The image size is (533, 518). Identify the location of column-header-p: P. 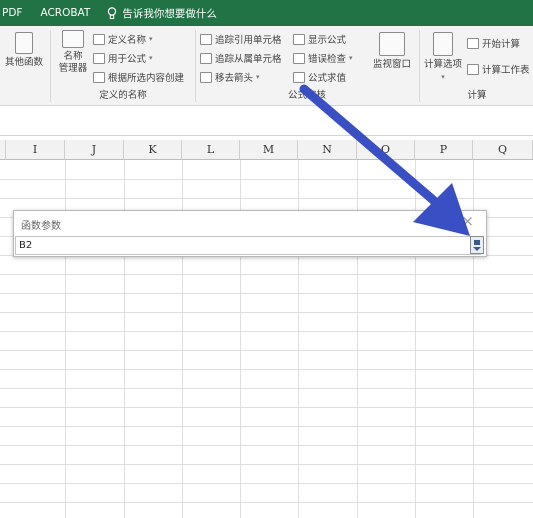
(444, 150).